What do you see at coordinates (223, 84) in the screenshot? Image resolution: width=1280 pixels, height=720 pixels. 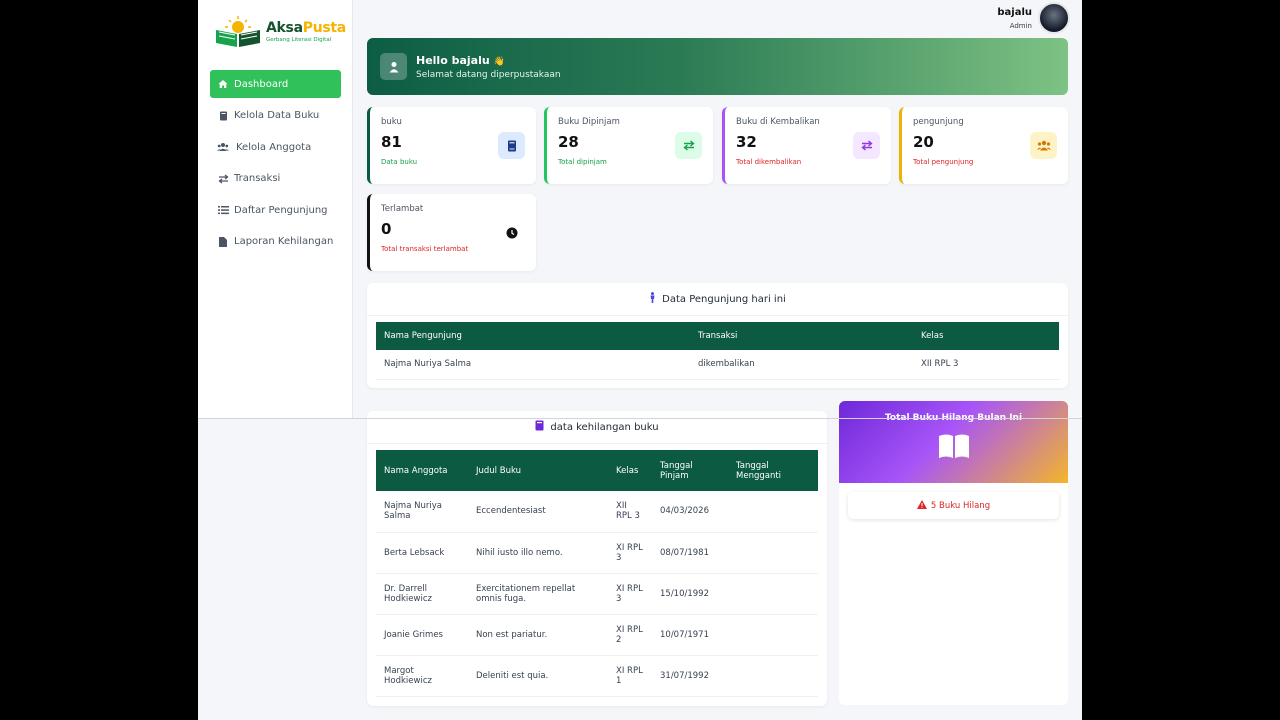 I see `home-icon` at bounding box center [223, 84].